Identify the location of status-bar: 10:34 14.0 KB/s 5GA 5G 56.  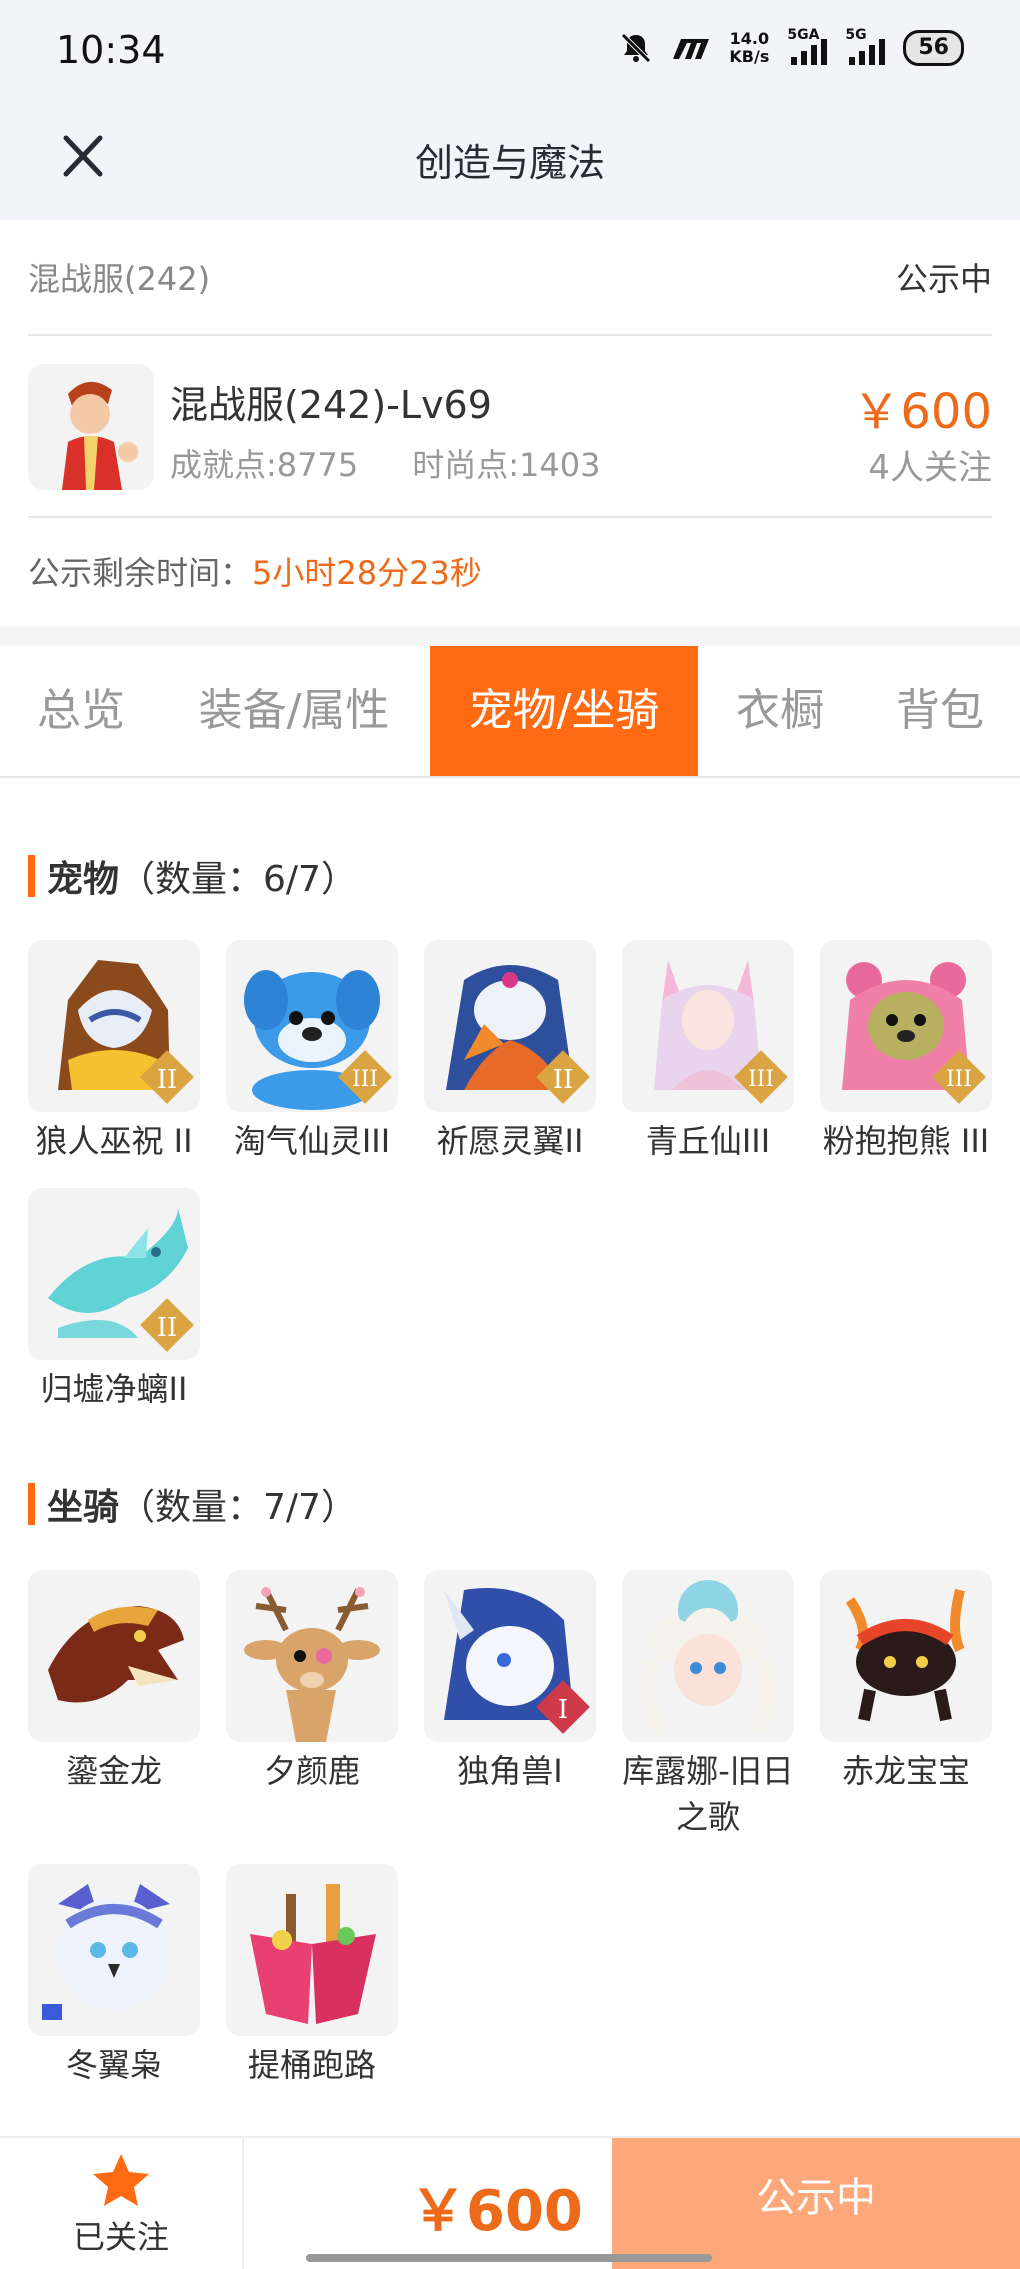
(510, 55).